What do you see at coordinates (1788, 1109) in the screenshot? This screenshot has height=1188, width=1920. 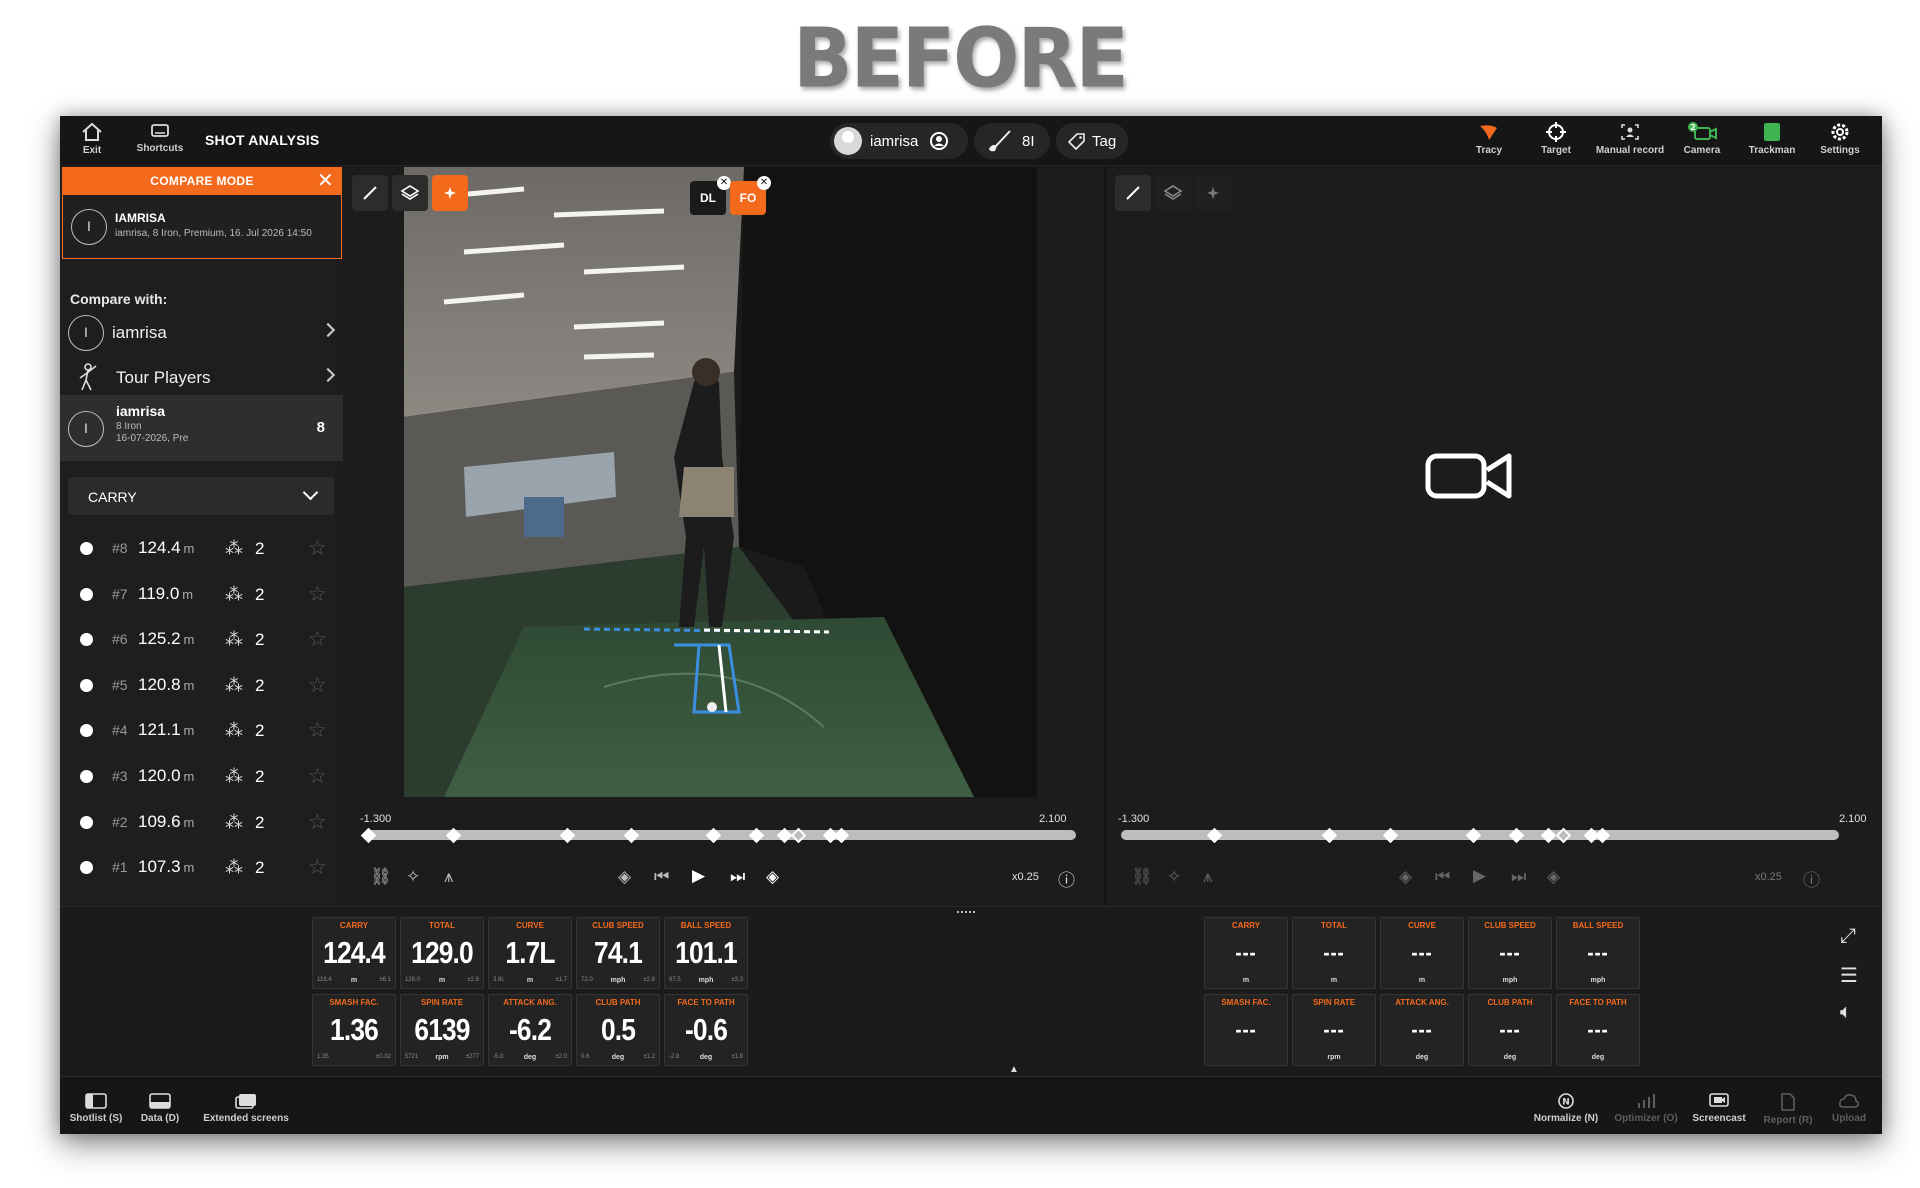 I see `report-button: Report (R)` at bounding box center [1788, 1109].